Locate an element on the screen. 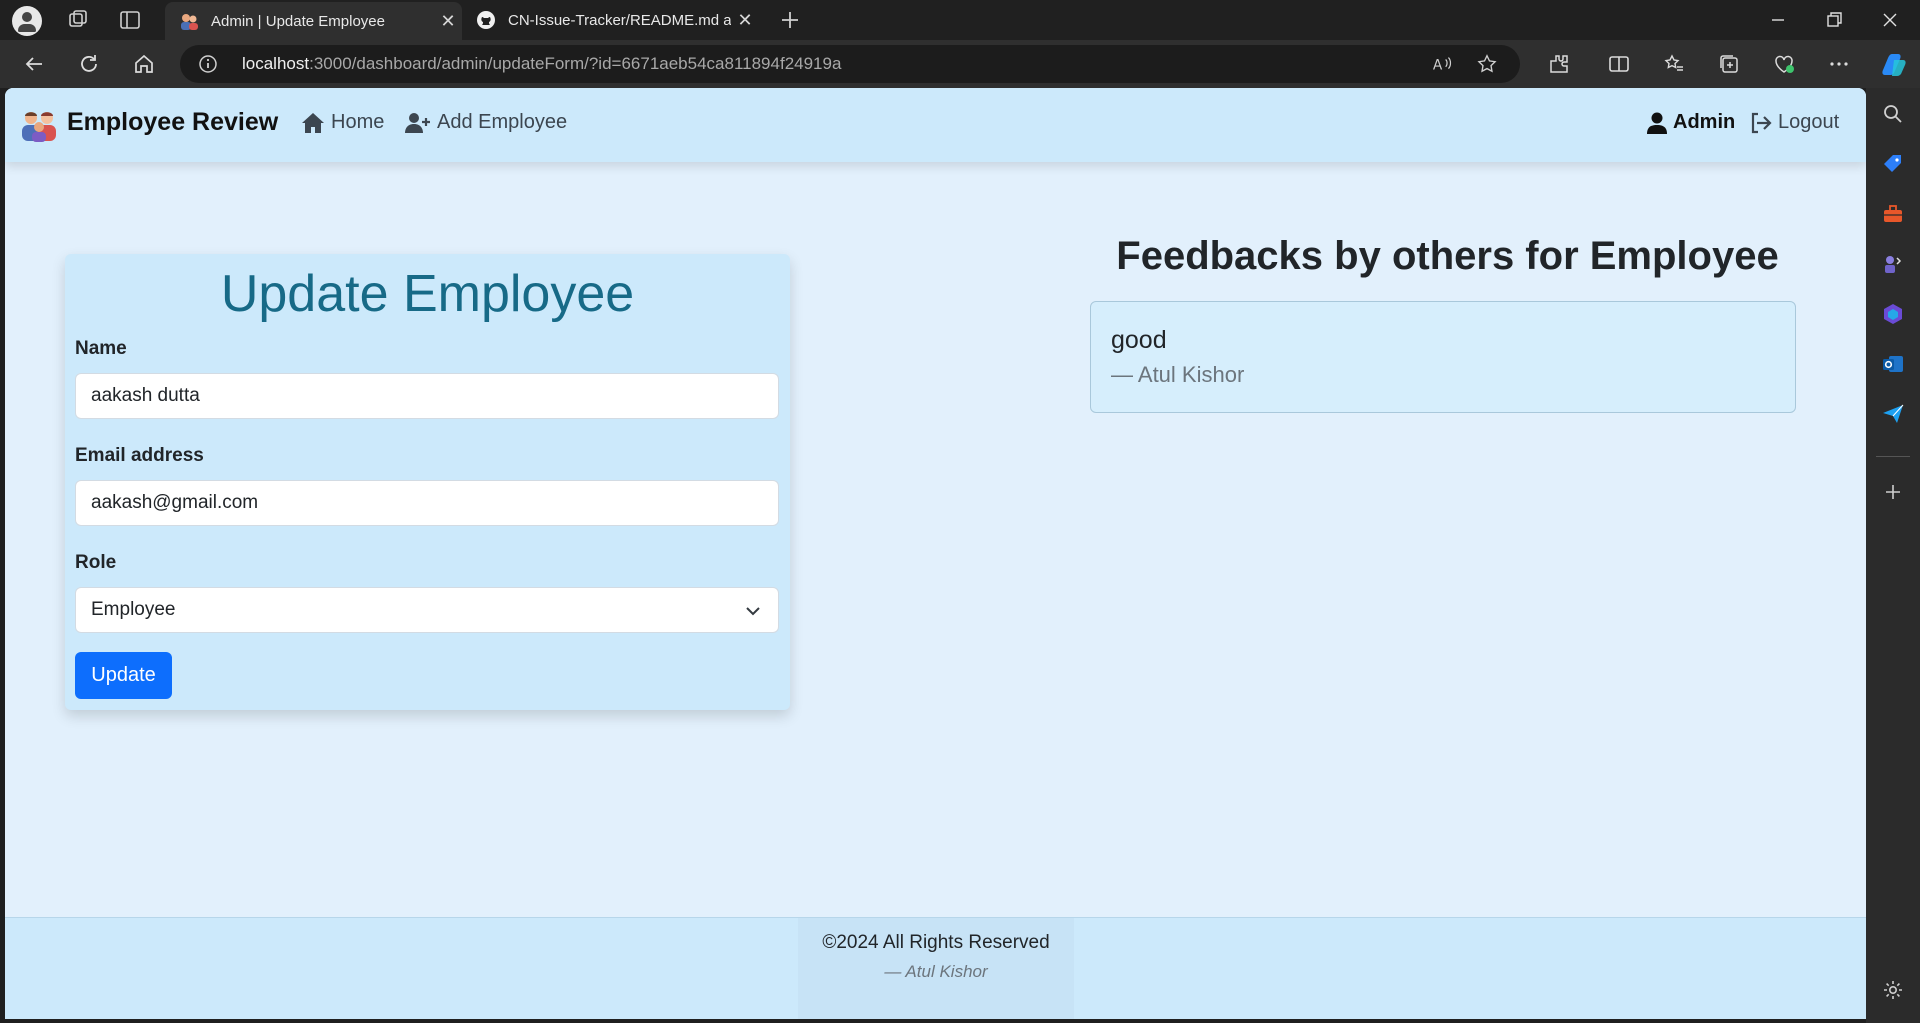 This screenshot has height=1023, width=1920. refresh-icon is located at coordinates (89, 64).